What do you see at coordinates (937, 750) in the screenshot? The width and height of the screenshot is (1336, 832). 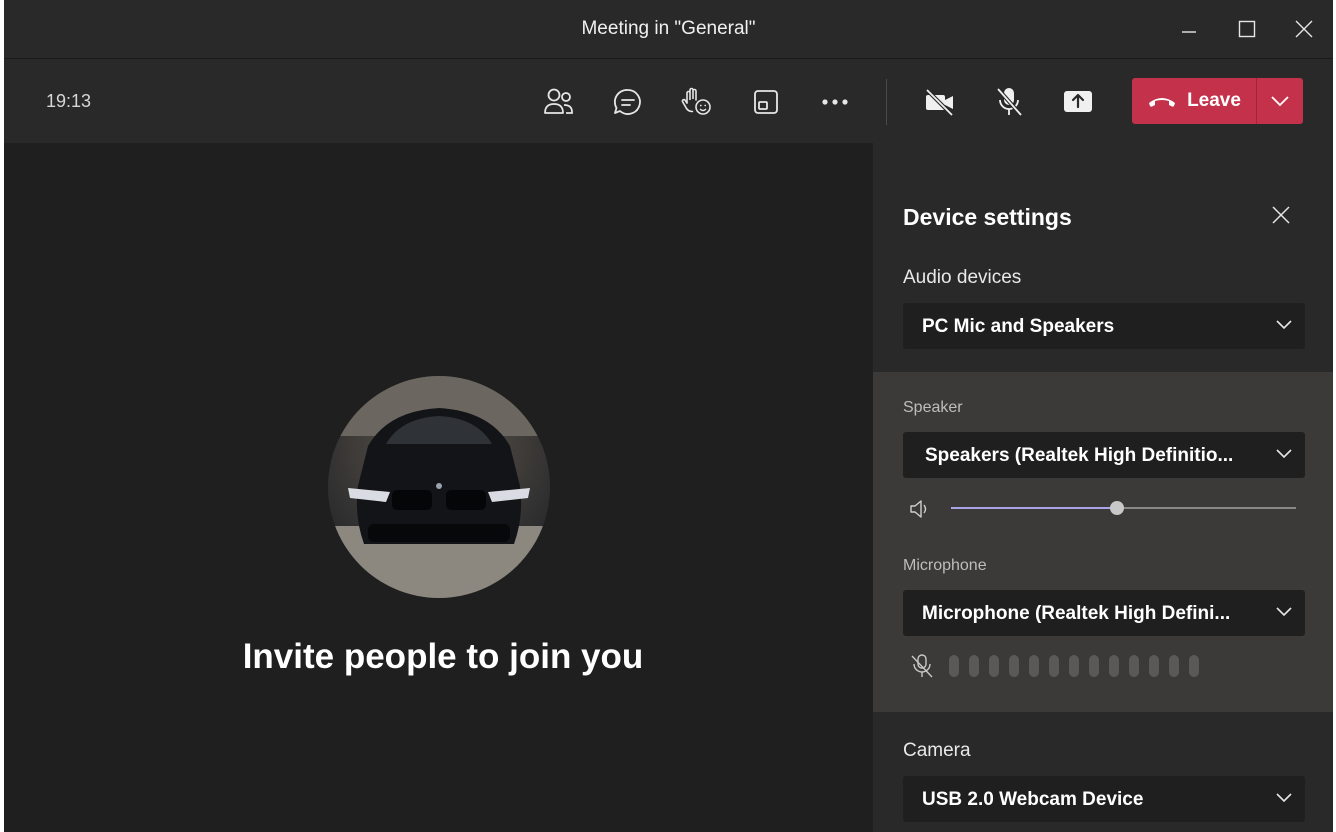 I see `camera-label: Camera` at bounding box center [937, 750].